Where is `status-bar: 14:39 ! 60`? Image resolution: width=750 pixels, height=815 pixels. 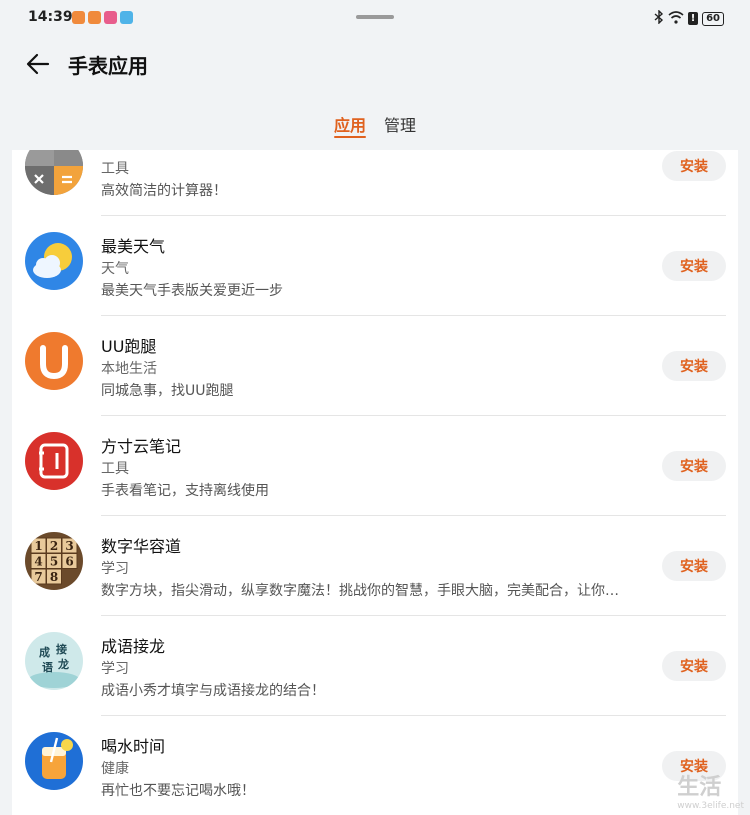
status-bar: 14:39 ! 60 is located at coordinates (375, 18).